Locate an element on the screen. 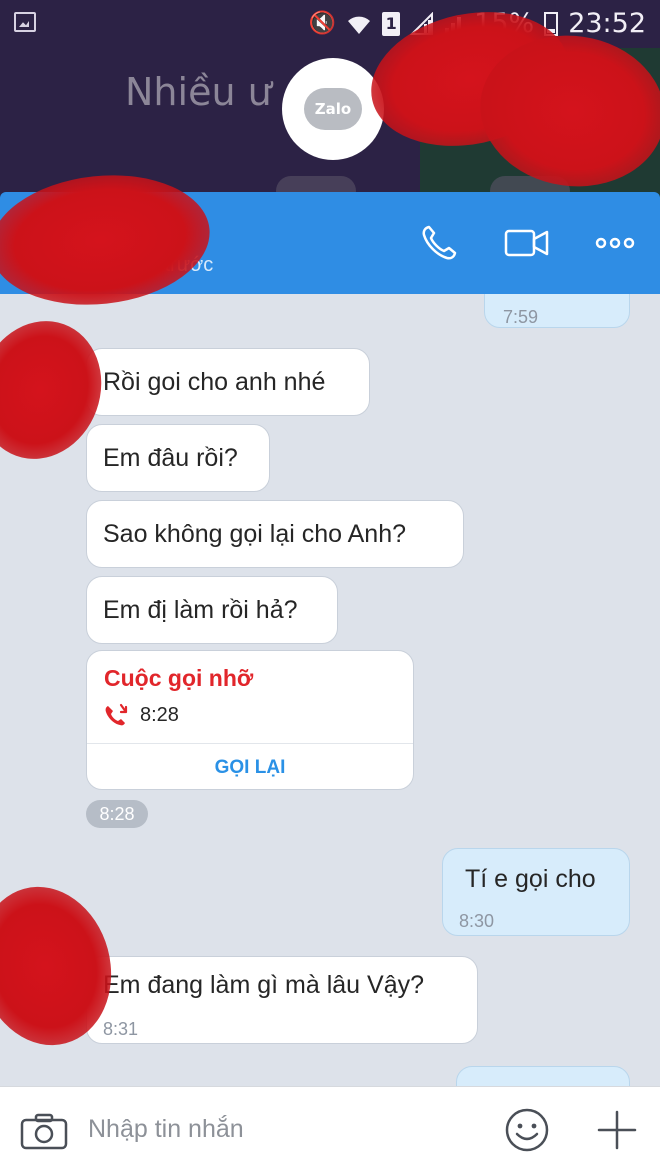 Image resolution: width=660 pixels, height=1173 pixels. message-input is located at coordinates (278, 1129).